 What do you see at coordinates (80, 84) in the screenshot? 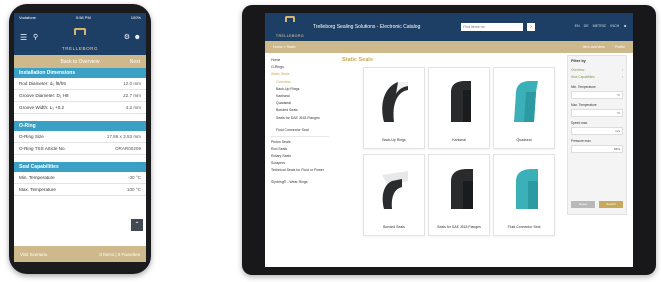
I see `spec-row: Rod Diameter: d₀ f8/h9 12.0 mm` at bounding box center [80, 84].